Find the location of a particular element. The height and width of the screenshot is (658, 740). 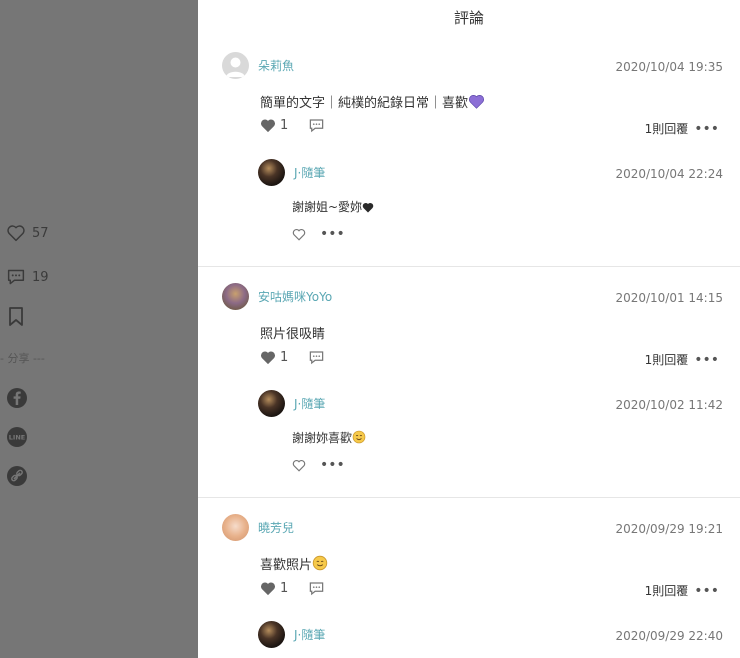

svg-text: LINE is located at coordinates (17, 438).